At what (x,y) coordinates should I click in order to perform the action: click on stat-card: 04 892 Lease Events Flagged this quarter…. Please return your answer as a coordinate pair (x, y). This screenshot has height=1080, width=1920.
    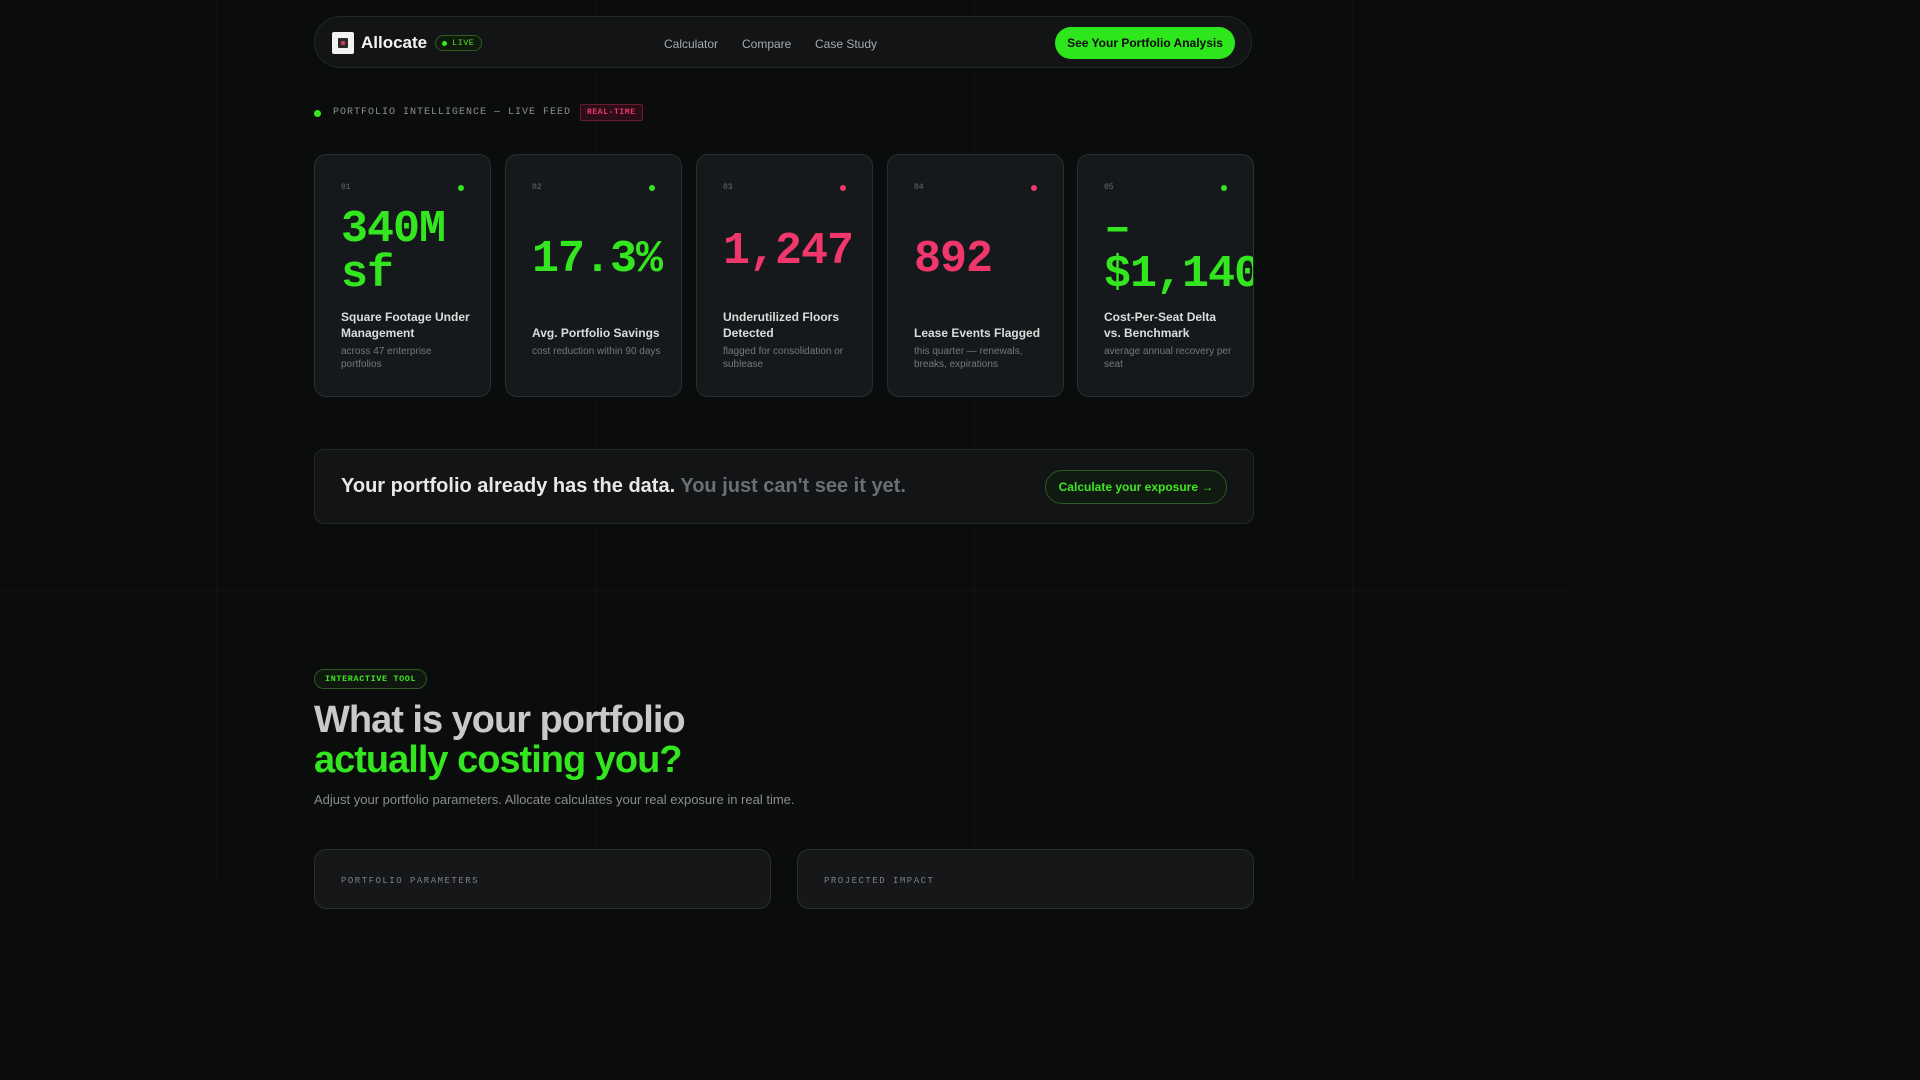
    Looking at the image, I should click on (975, 275).